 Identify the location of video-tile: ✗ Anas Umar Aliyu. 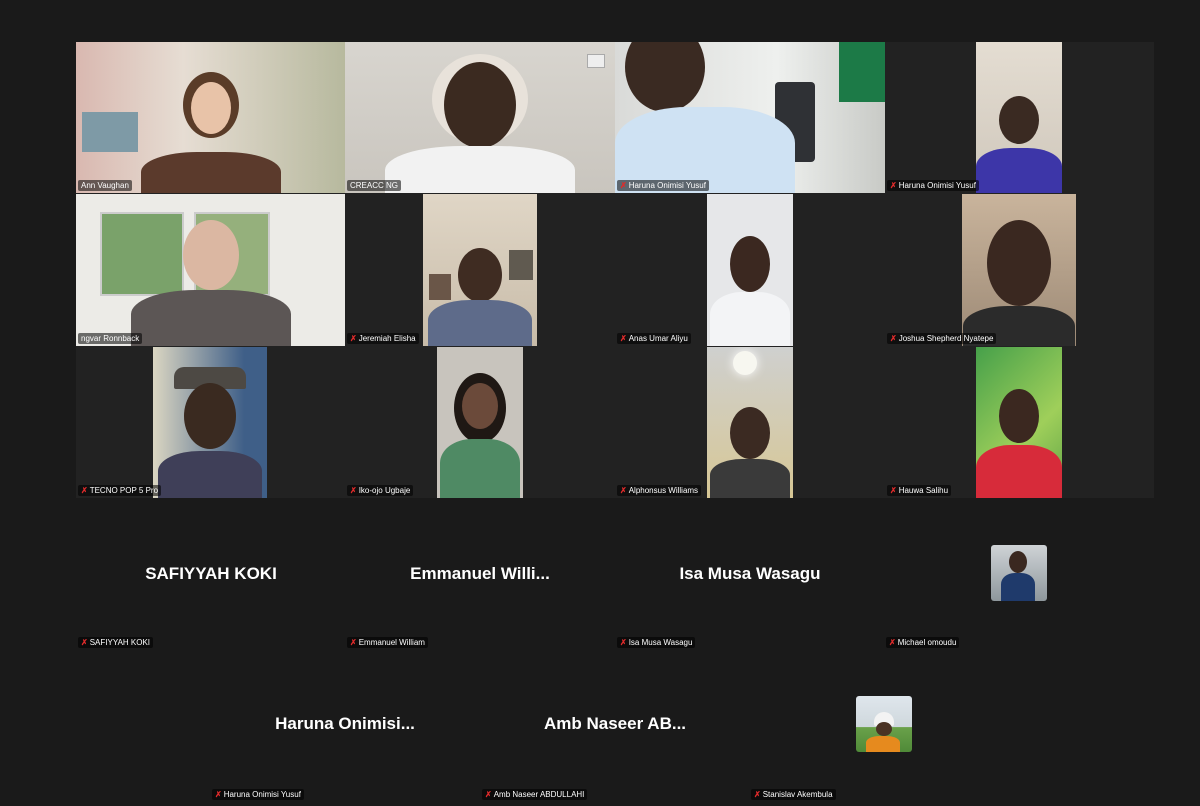
(750, 270).